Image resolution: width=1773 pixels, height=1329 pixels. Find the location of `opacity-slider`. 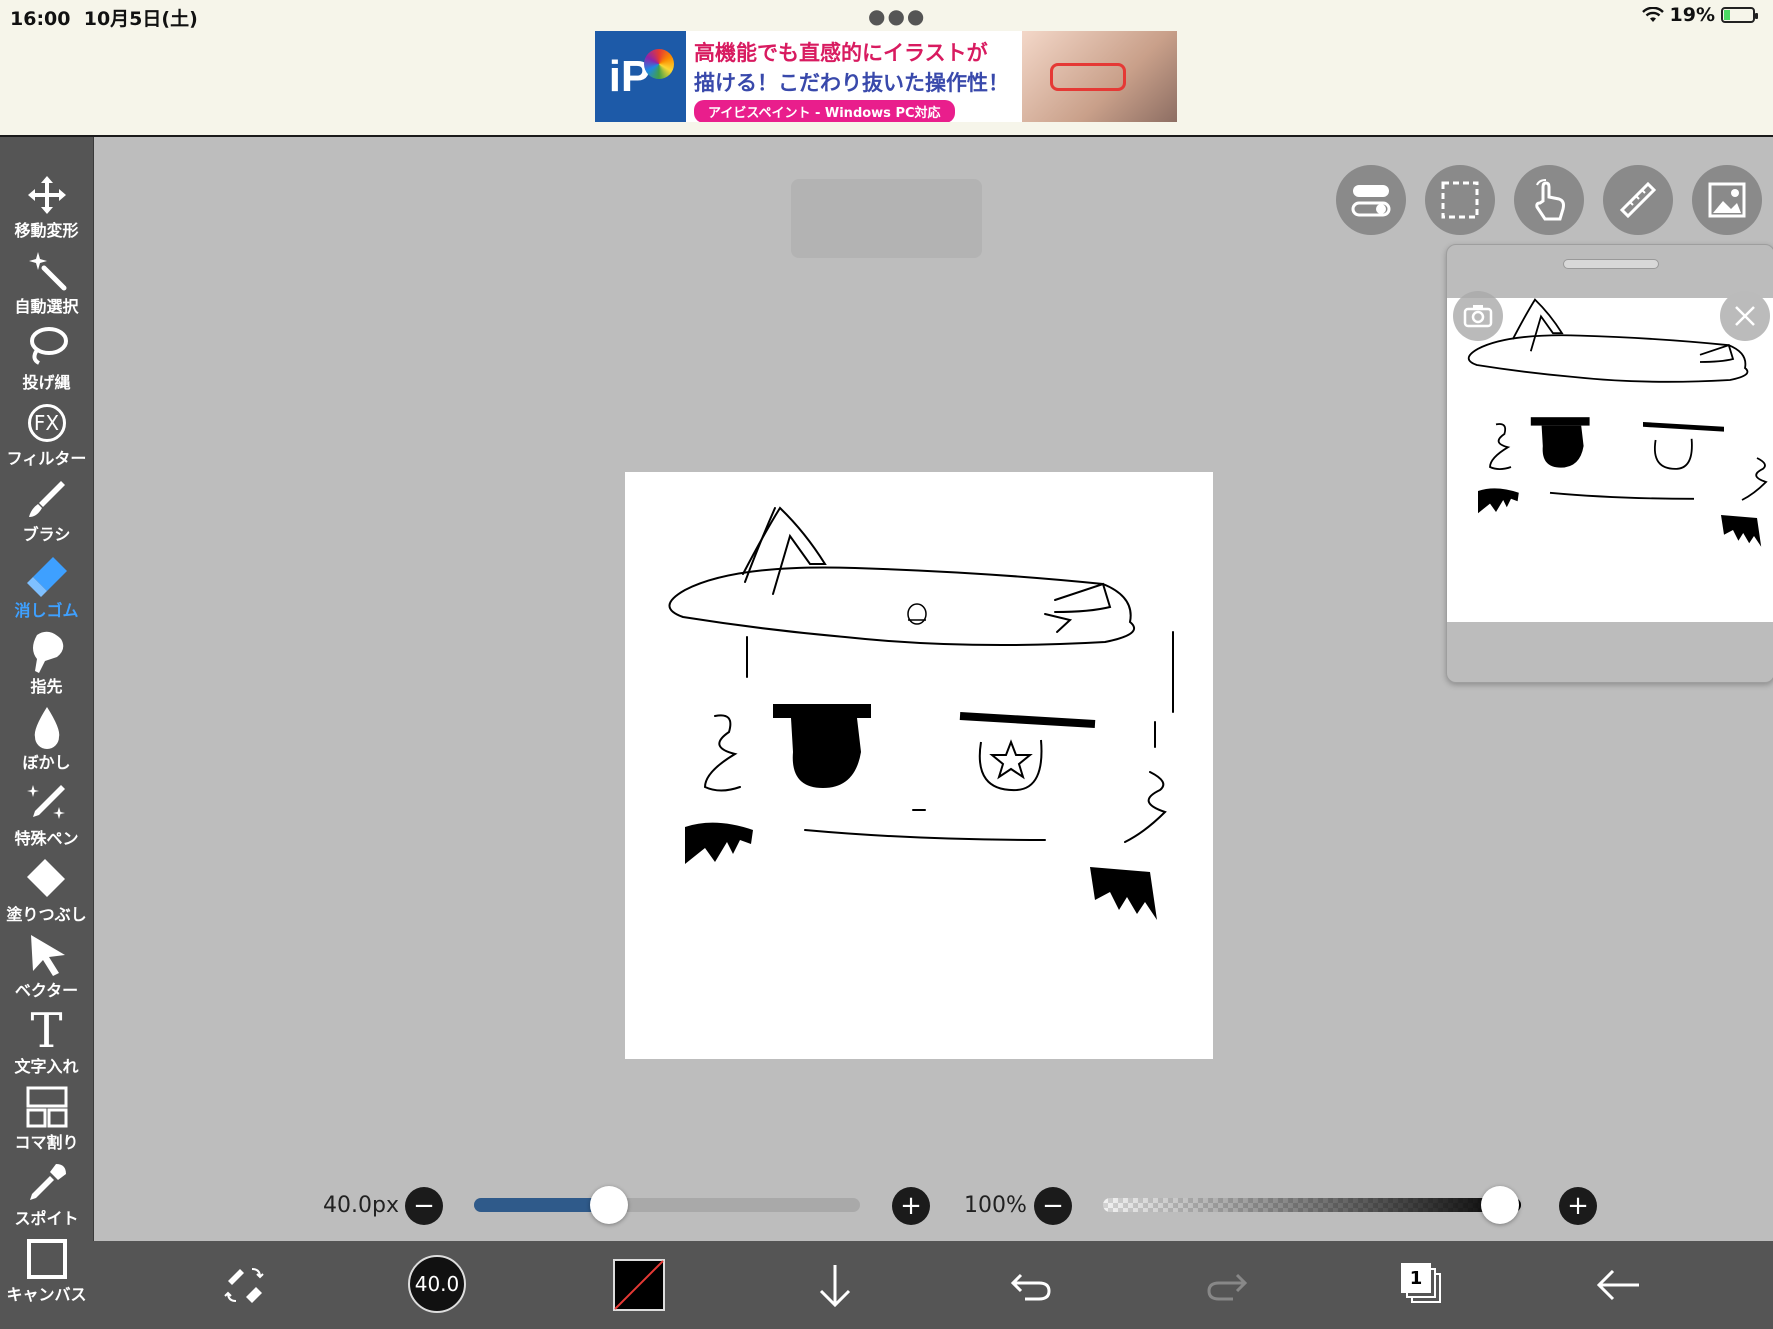

opacity-slider is located at coordinates (1312, 1205).